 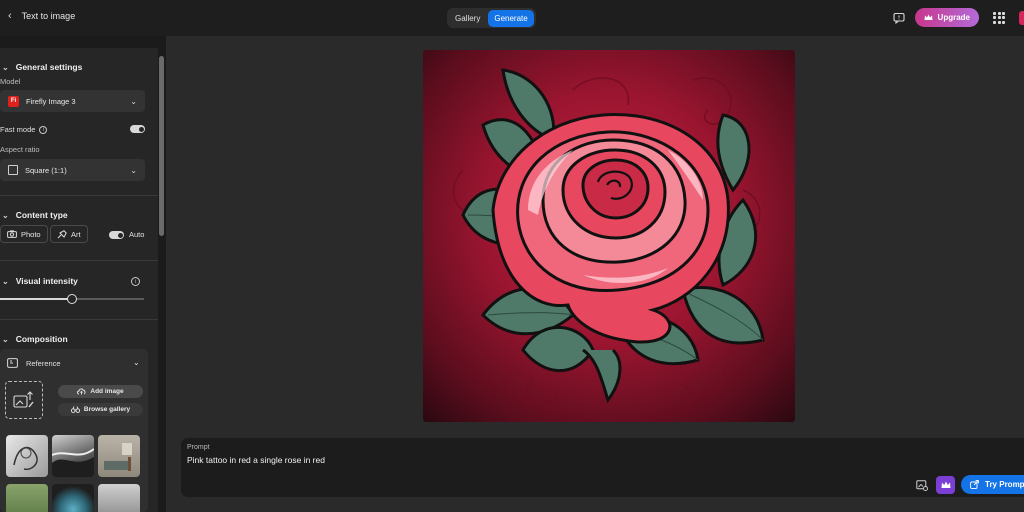 What do you see at coordinates (999, 17) in the screenshot?
I see `apps-grid-icon` at bounding box center [999, 17].